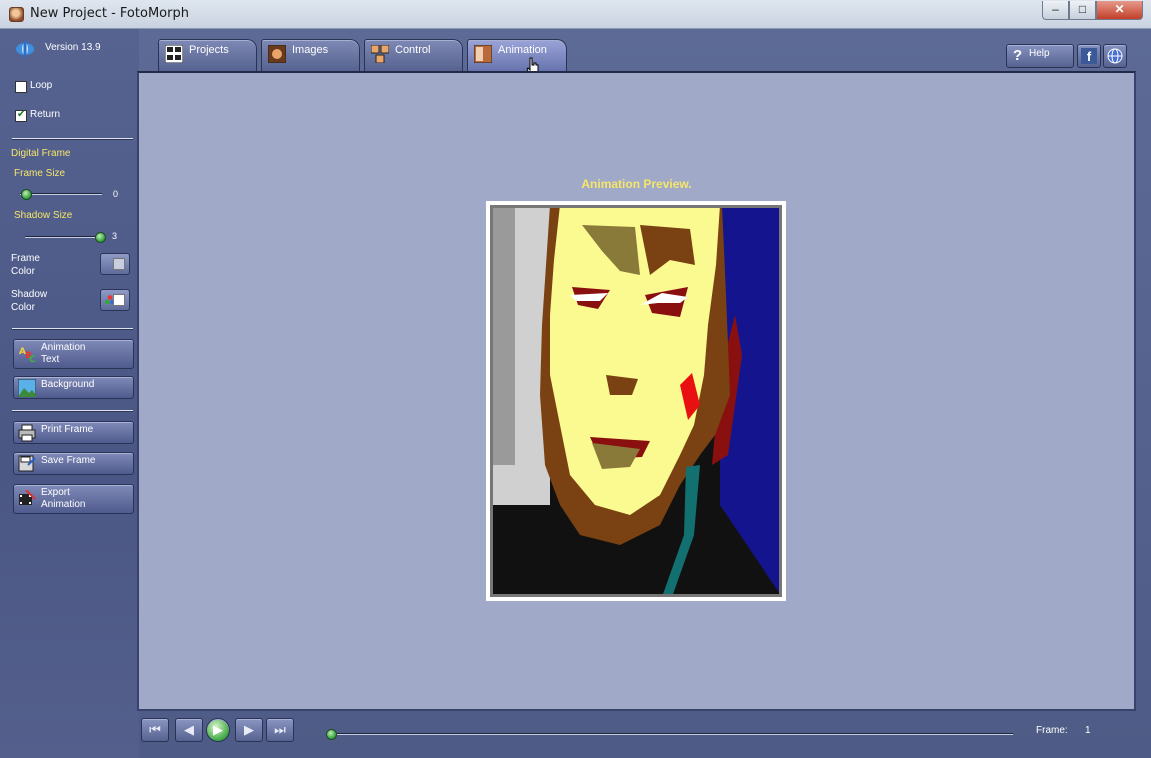 The image size is (1151, 758). I want to click on tab-animation: Animation, so click(517, 55).